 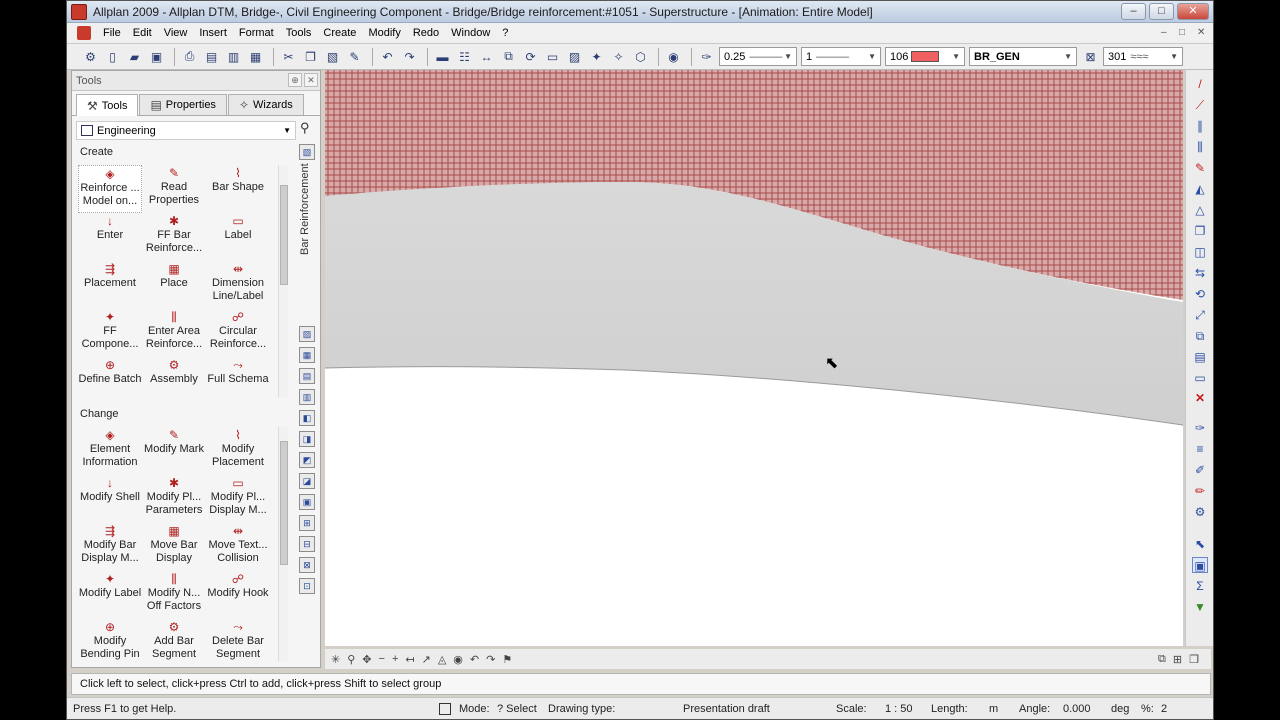 What do you see at coordinates (1200, 168) in the screenshot?
I see `draw-tool-icon: ✎` at bounding box center [1200, 168].